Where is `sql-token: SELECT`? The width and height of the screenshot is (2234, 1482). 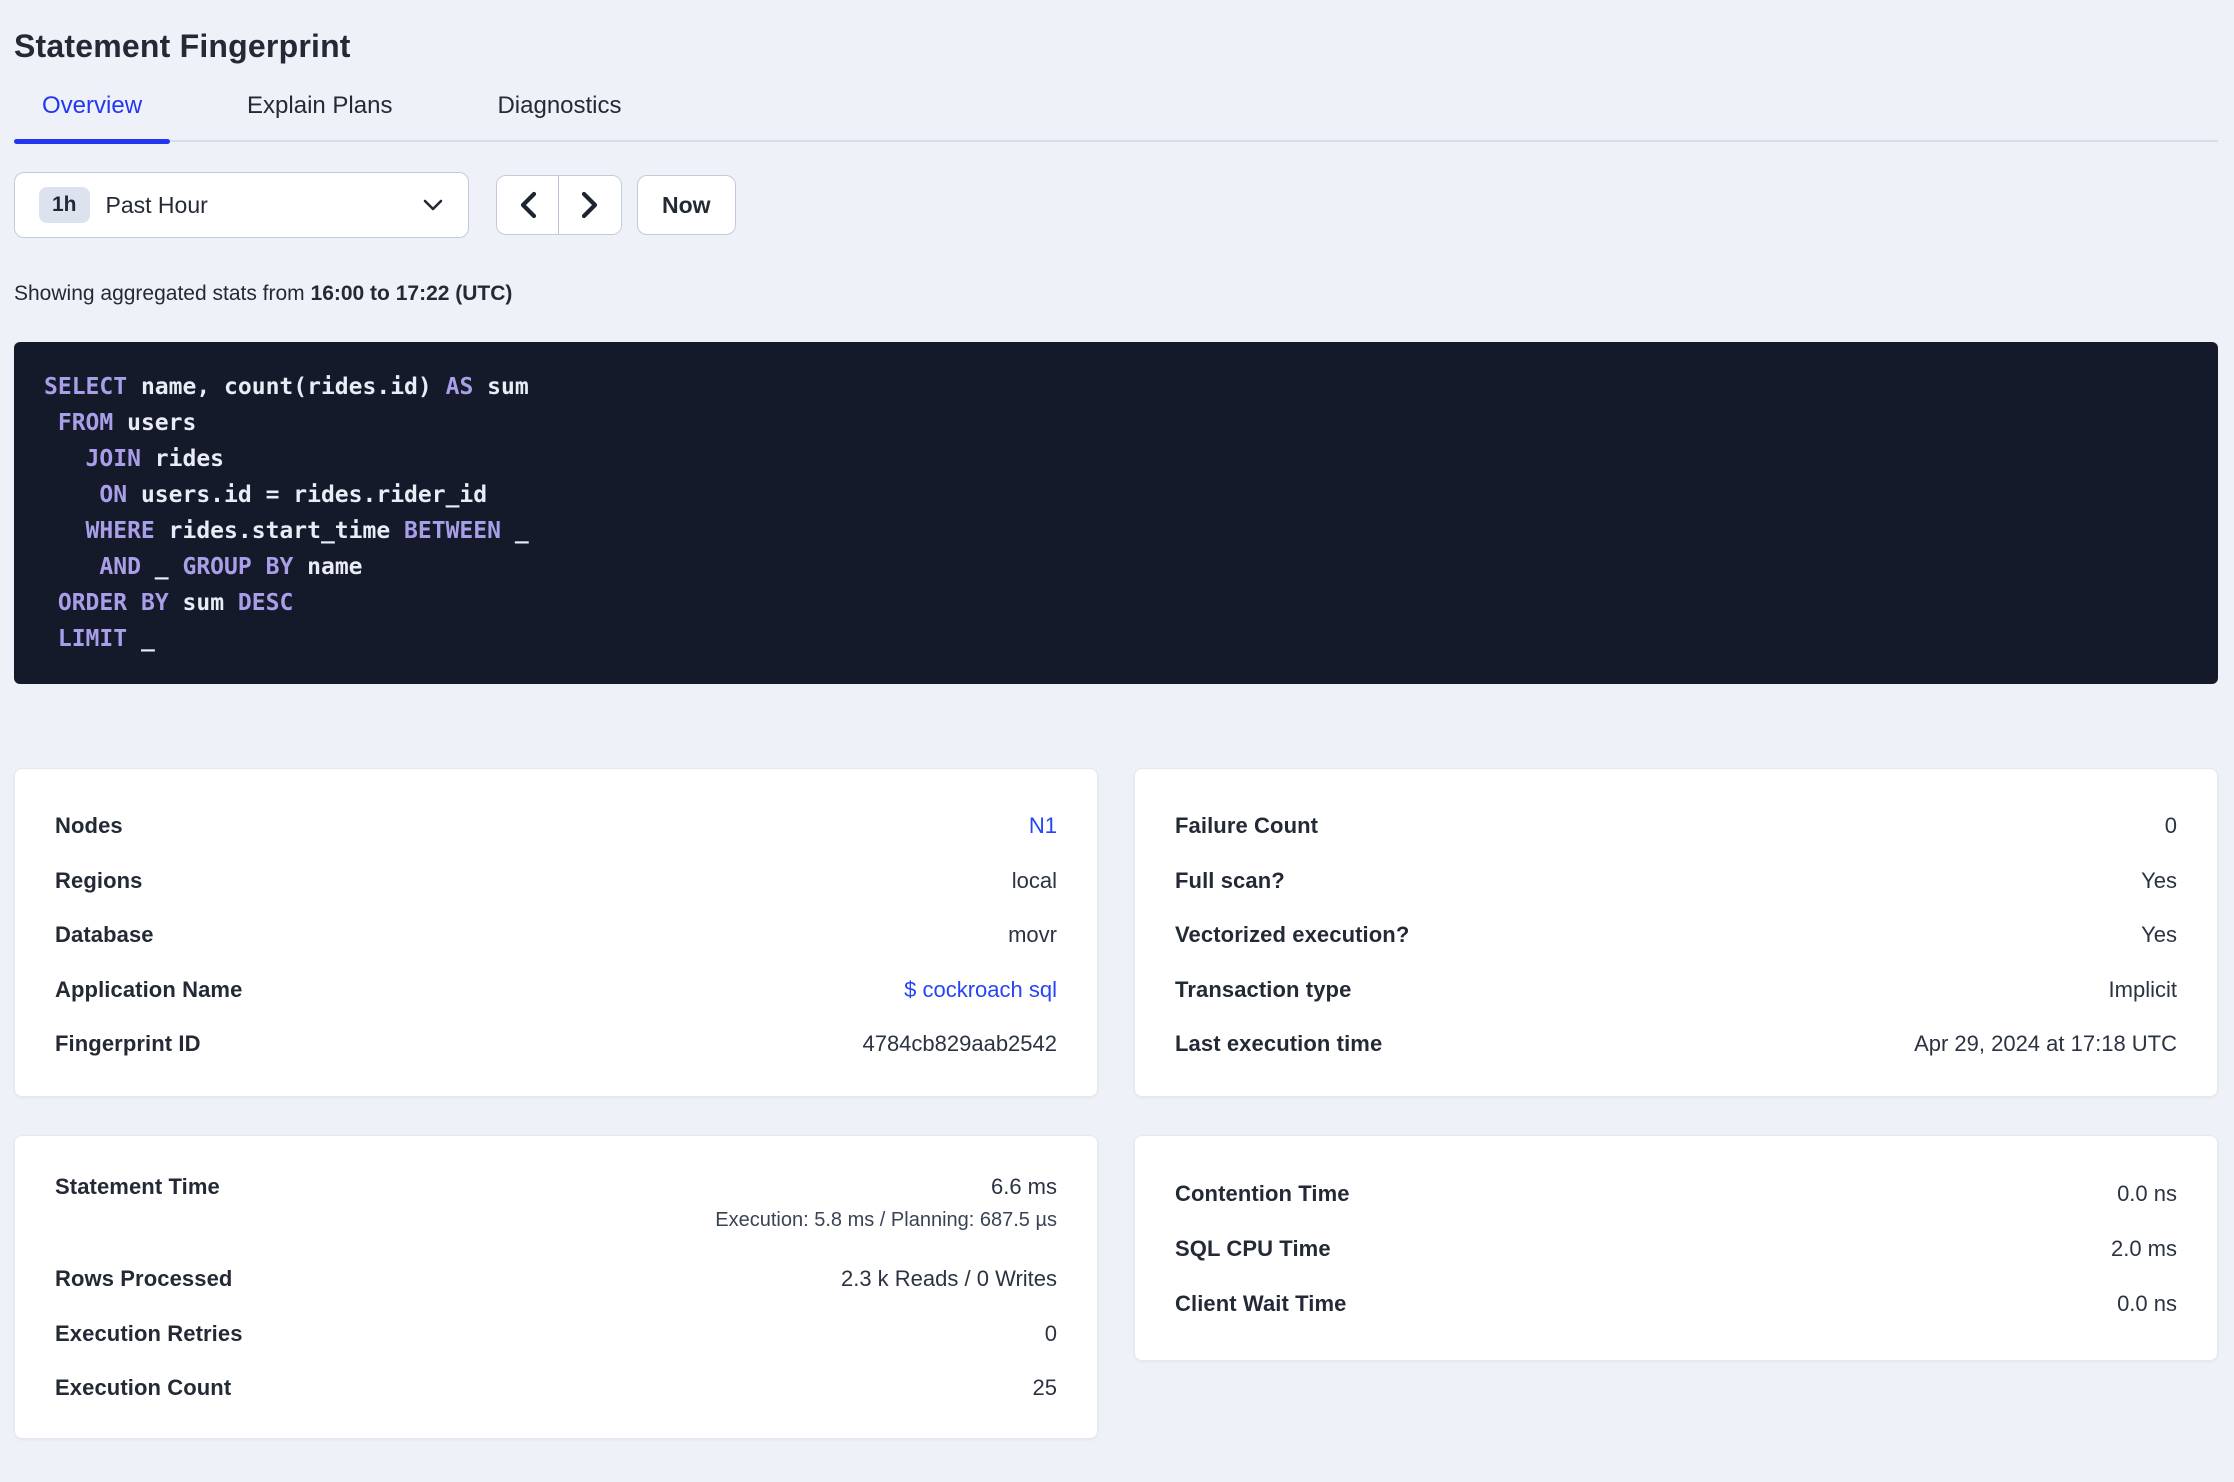
sql-token: SELECT is located at coordinates (86, 387).